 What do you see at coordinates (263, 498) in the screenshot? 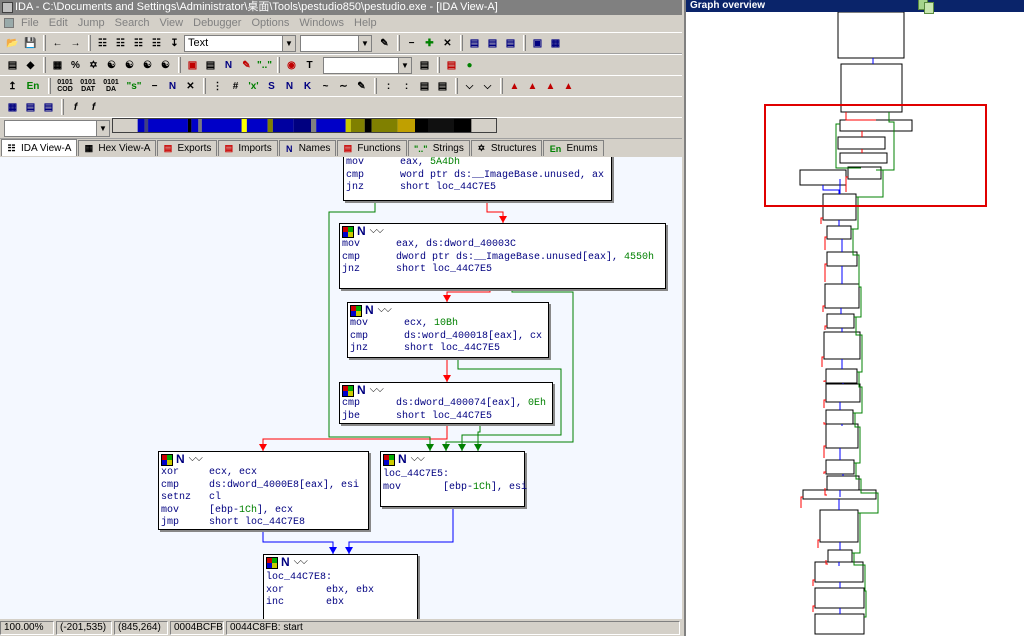
I see `asm-line: setnz cl` at bounding box center [263, 498].